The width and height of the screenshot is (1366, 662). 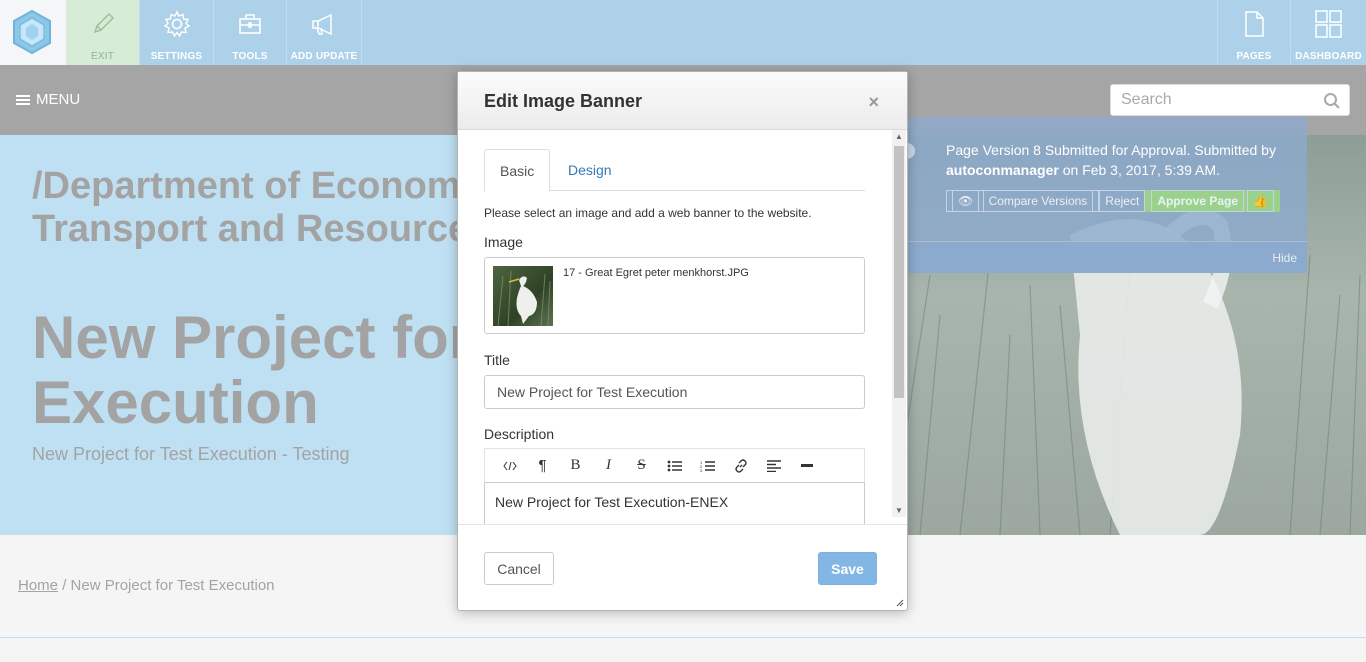 What do you see at coordinates (250, 56) in the screenshot?
I see `tools-label: TOOLS` at bounding box center [250, 56].